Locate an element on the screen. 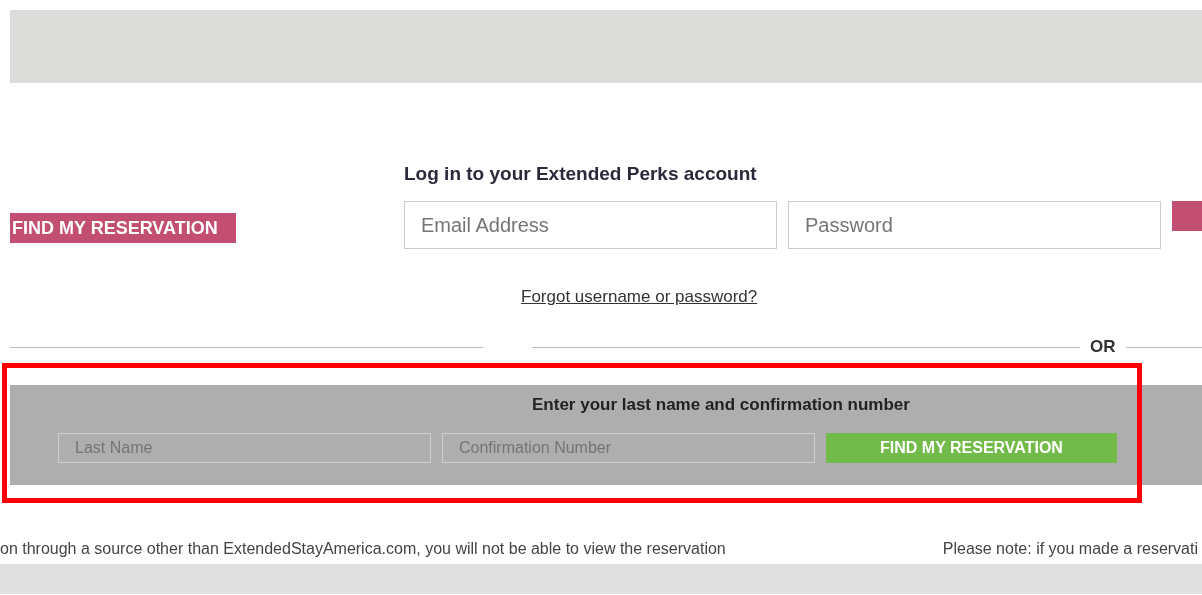 The image size is (1202, 595). login-heading: Log in to your Extended Perks account is located at coordinates (581, 174).